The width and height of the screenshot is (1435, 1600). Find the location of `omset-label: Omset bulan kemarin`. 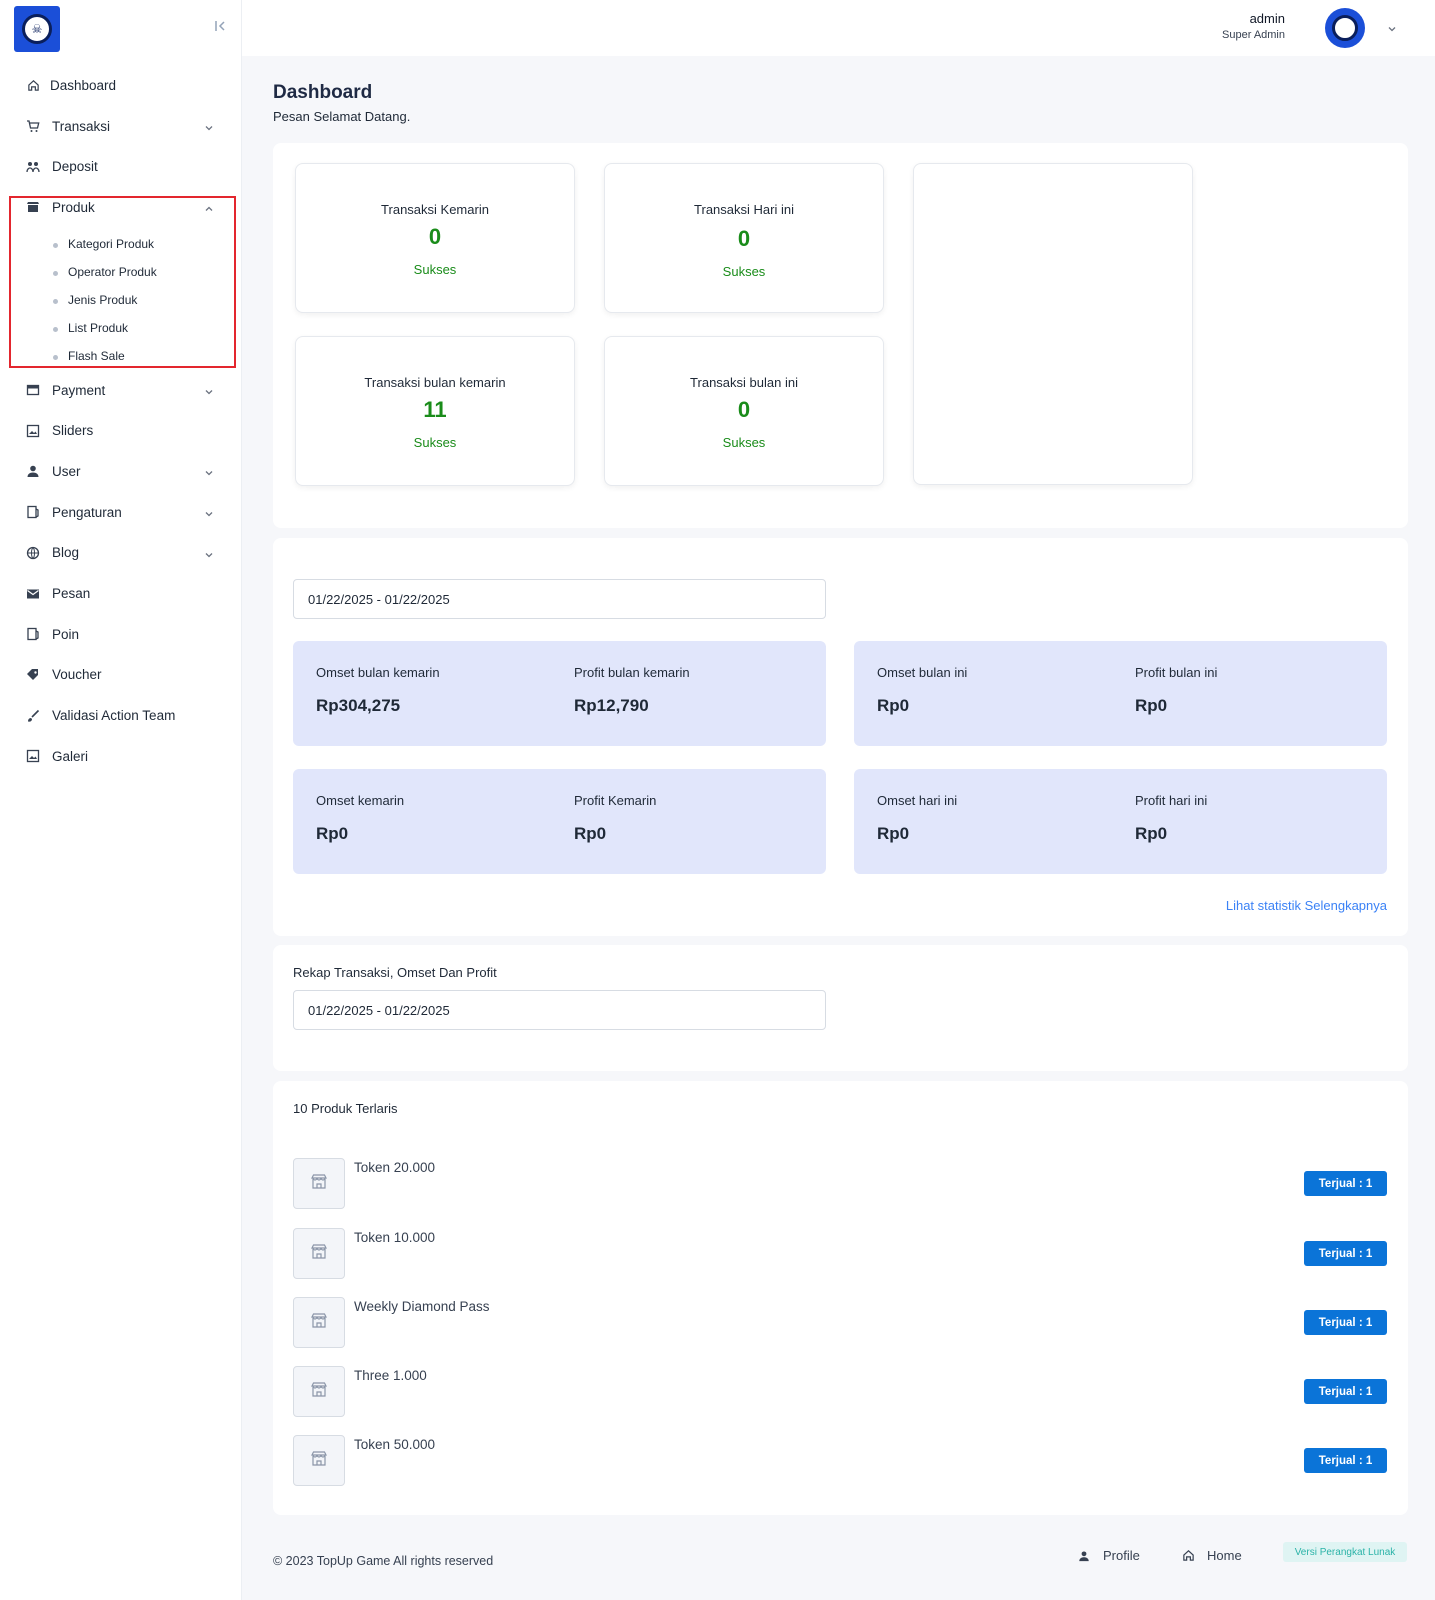

omset-label: Omset bulan kemarin is located at coordinates (378, 672).